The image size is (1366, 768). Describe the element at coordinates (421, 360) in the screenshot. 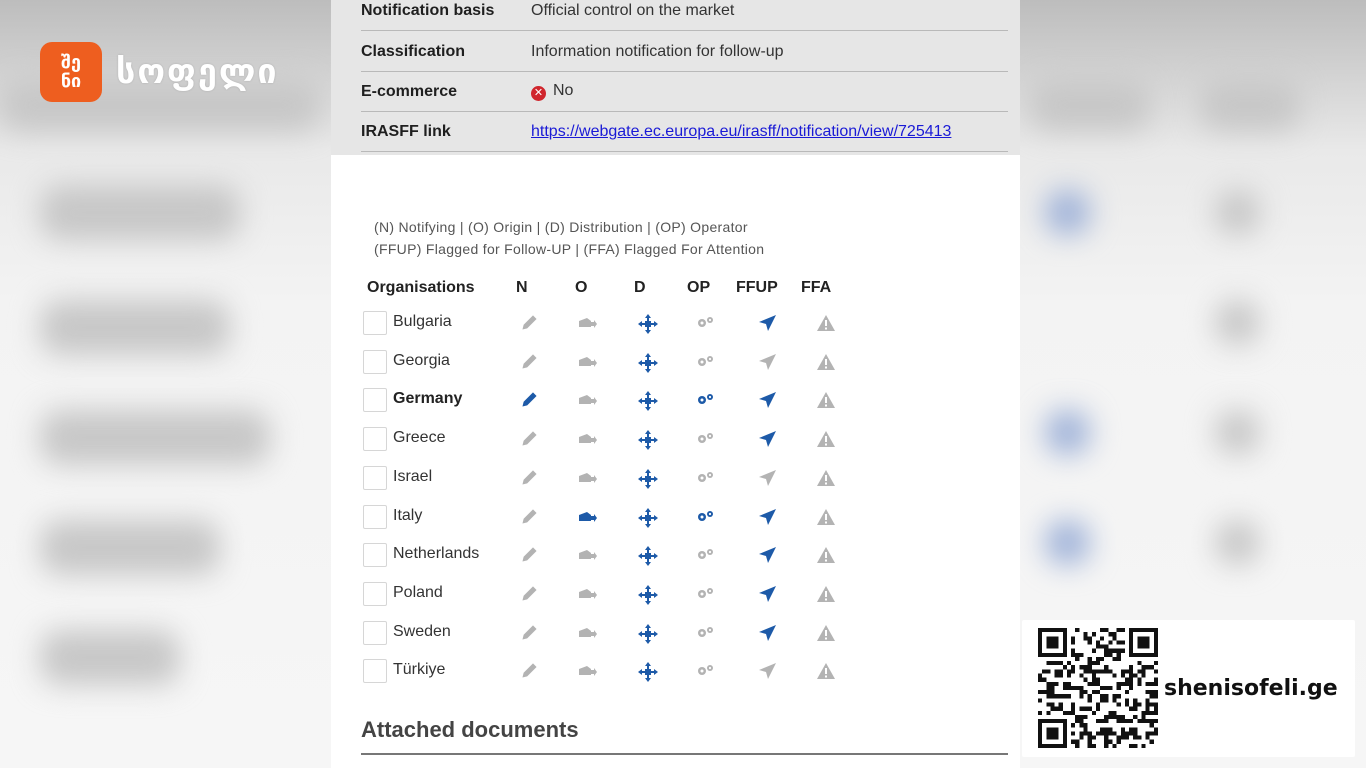

I see `country-name: Georgia` at that location.